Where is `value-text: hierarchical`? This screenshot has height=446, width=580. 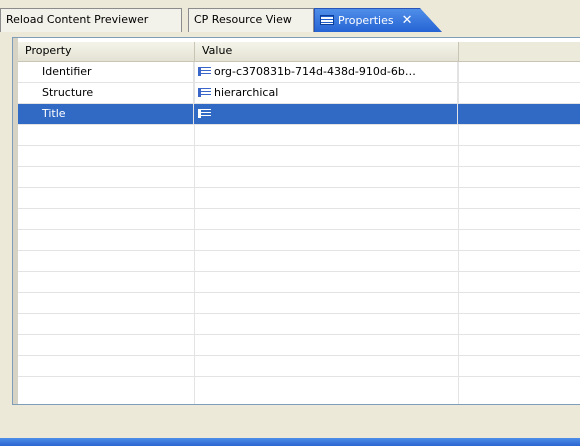 value-text: hierarchical is located at coordinates (246, 92).